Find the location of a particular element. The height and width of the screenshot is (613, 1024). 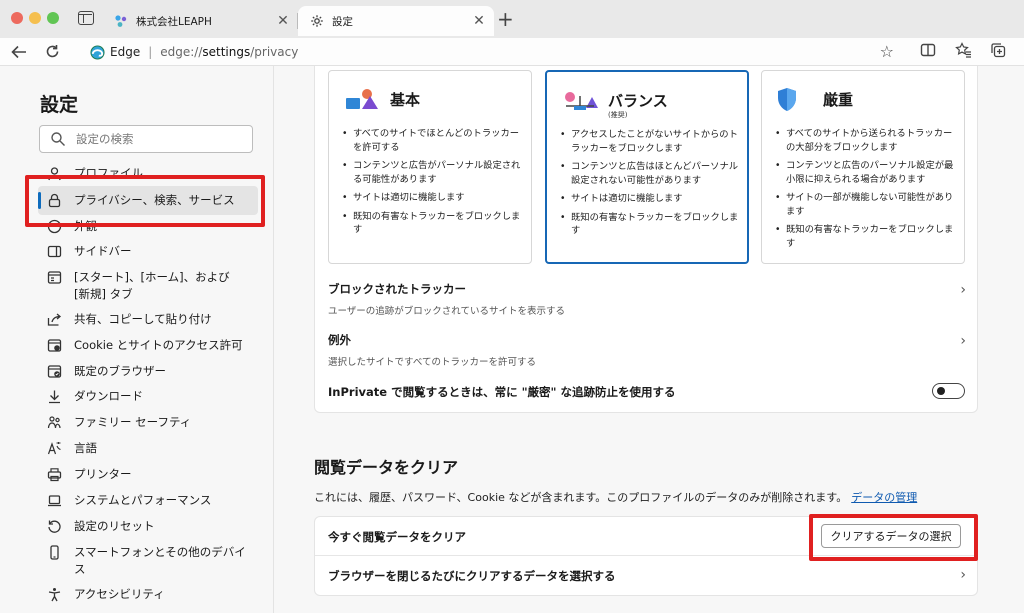

sidebar-item-family-safety: ファミリー セーフティ is located at coordinates (157, 422).